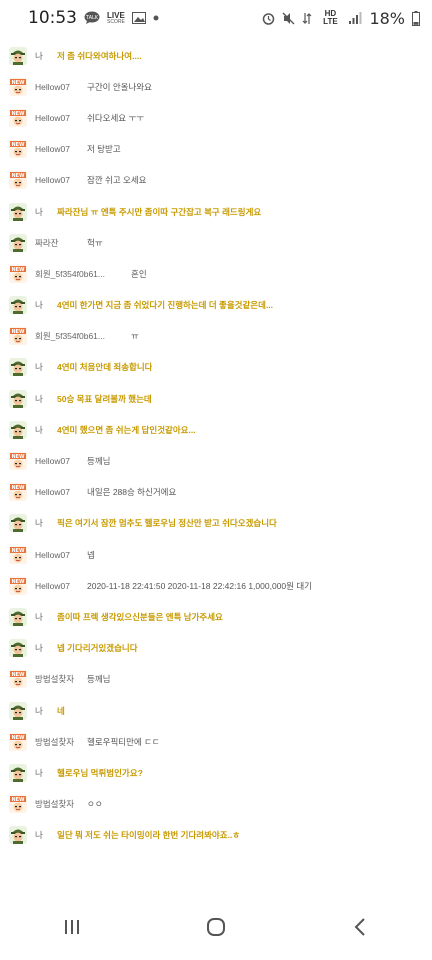  I want to click on chat-message-row: 나 짜라잔님 ㅠ 엔특 주시만 좀이따 구간잡고 복구 래드링게요, so click(216, 211).